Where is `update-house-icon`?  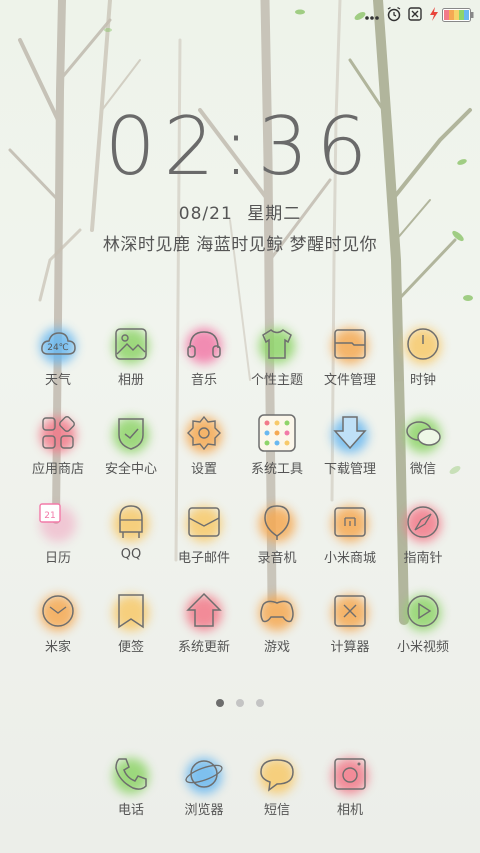
update-house-icon is located at coordinates (204, 609).